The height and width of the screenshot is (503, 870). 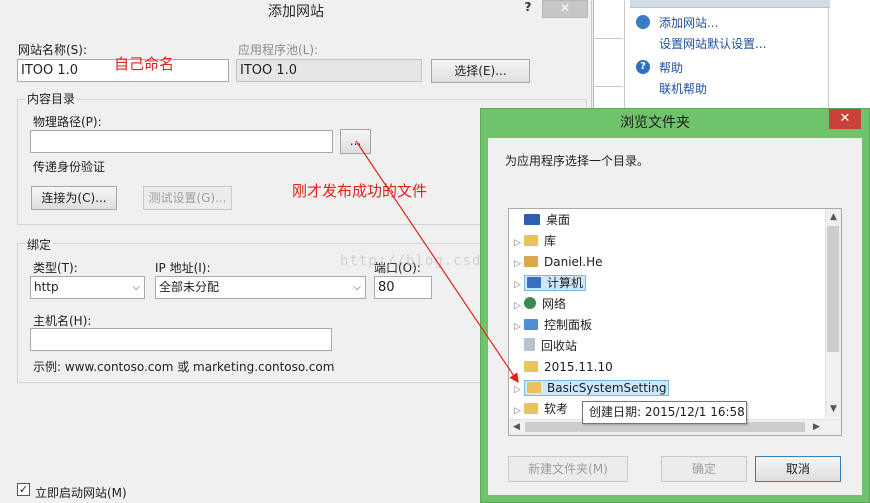 What do you see at coordinates (437, 261) in the screenshot?
I see `annotation-arrow` at bounding box center [437, 261].